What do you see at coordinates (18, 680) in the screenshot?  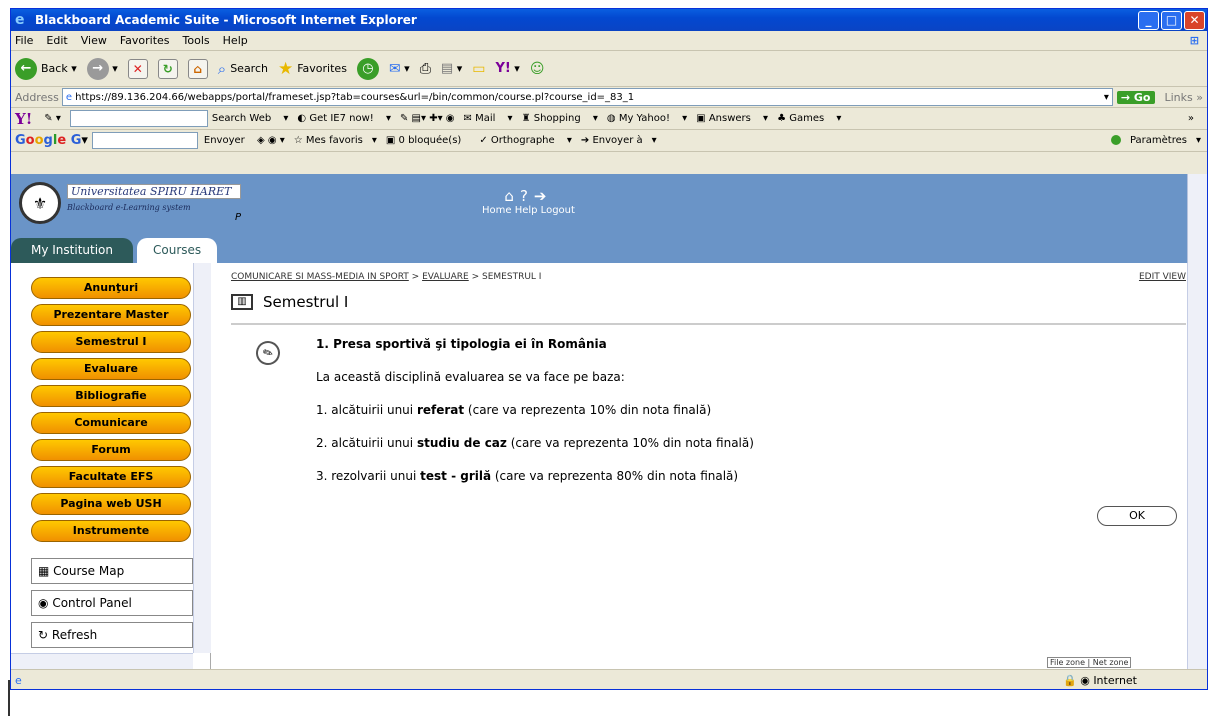 I see `page-status-icon: e` at bounding box center [18, 680].